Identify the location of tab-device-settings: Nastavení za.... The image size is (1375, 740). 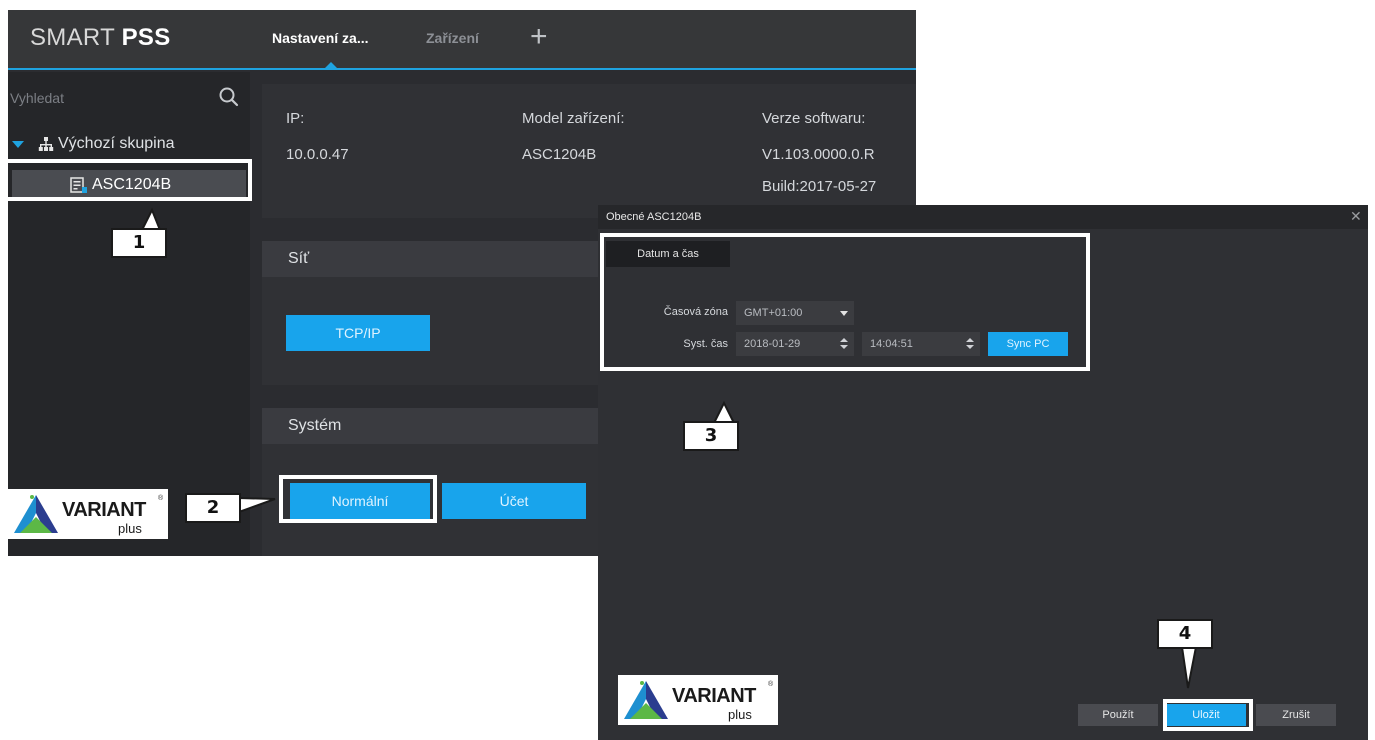
(320, 38).